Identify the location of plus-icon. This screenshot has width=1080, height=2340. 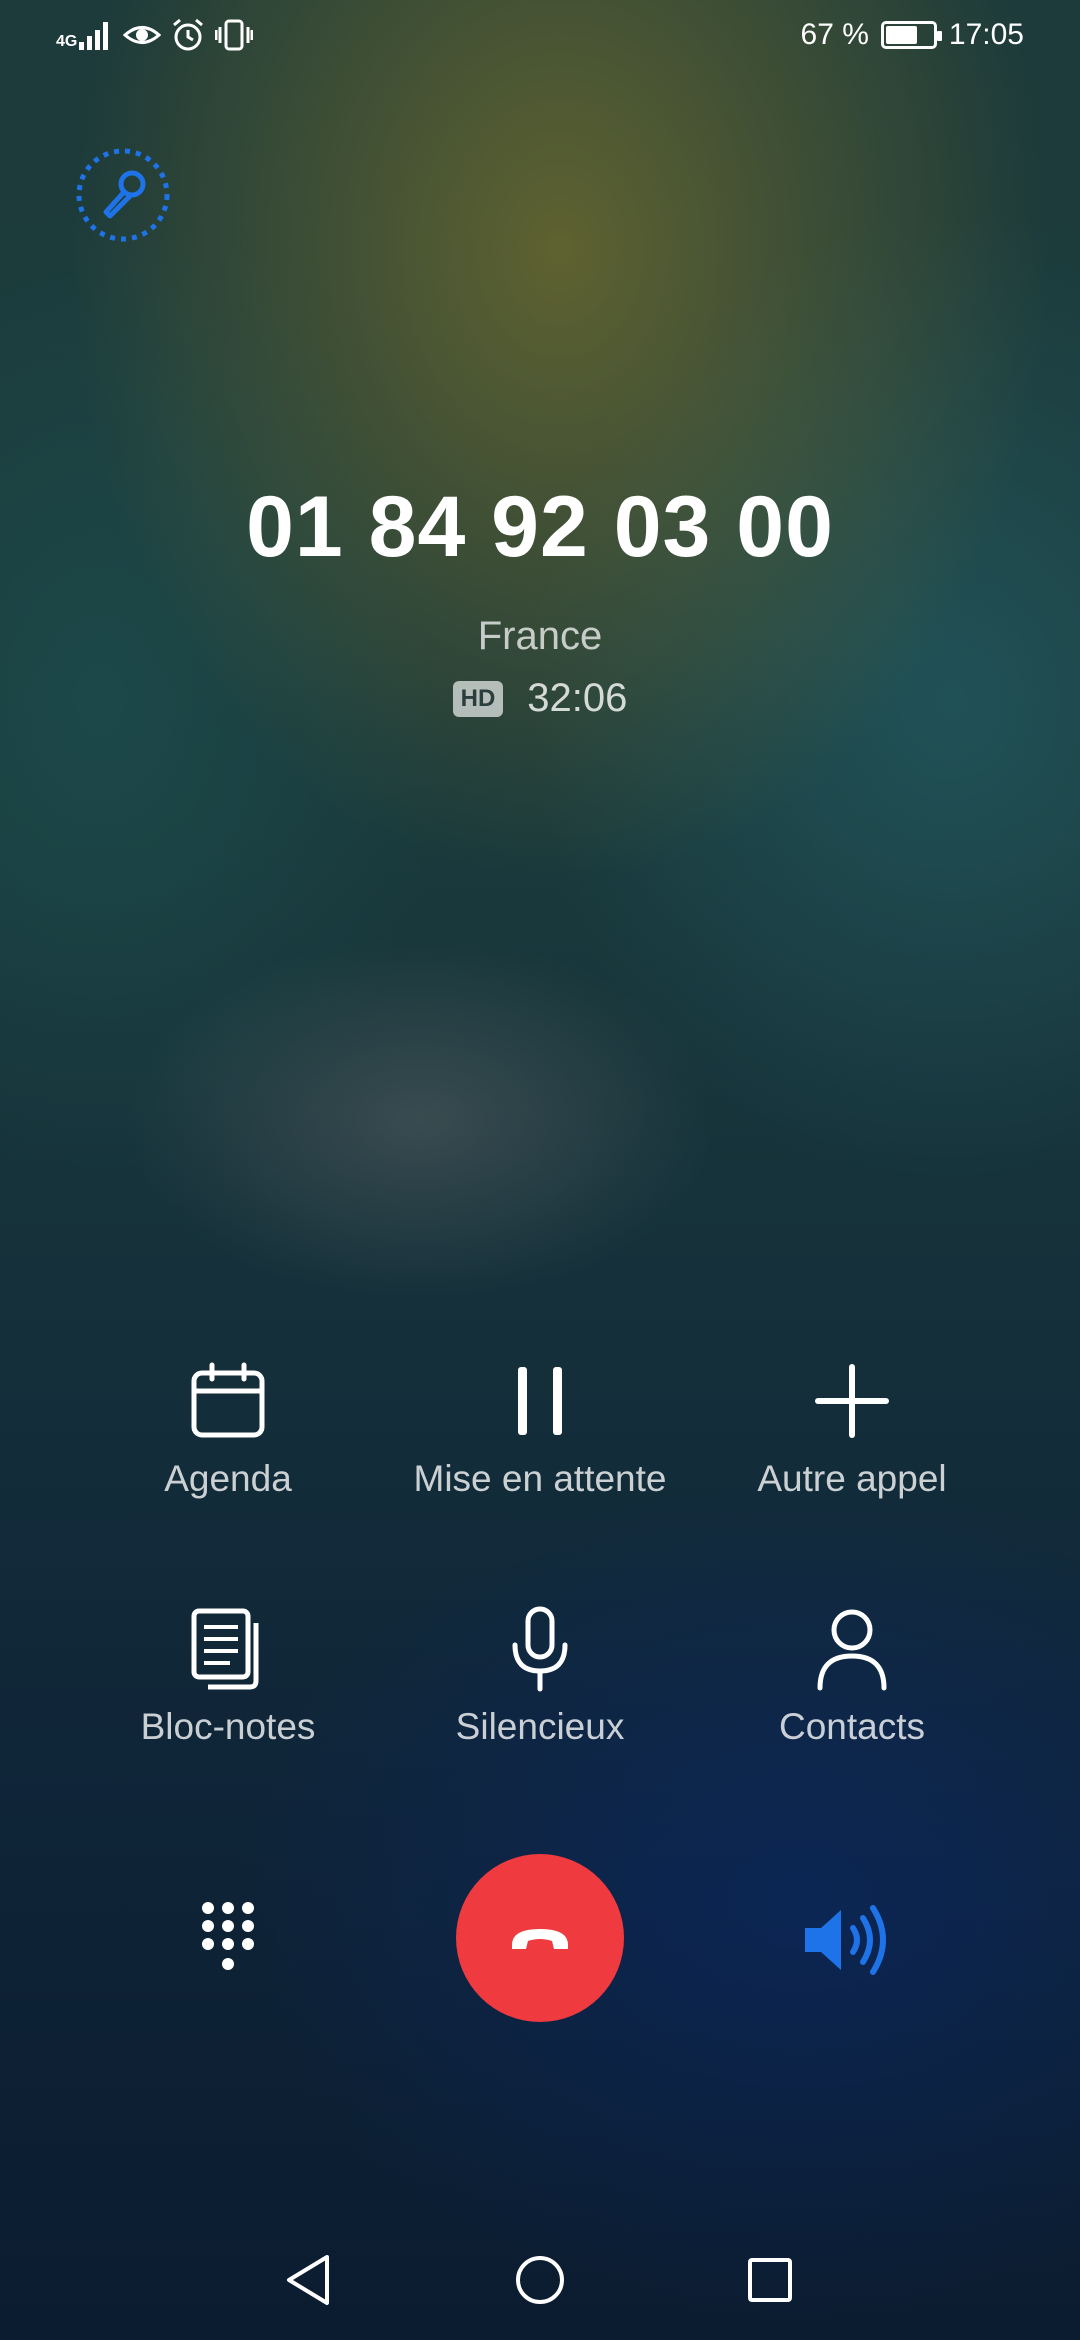
(852, 1401).